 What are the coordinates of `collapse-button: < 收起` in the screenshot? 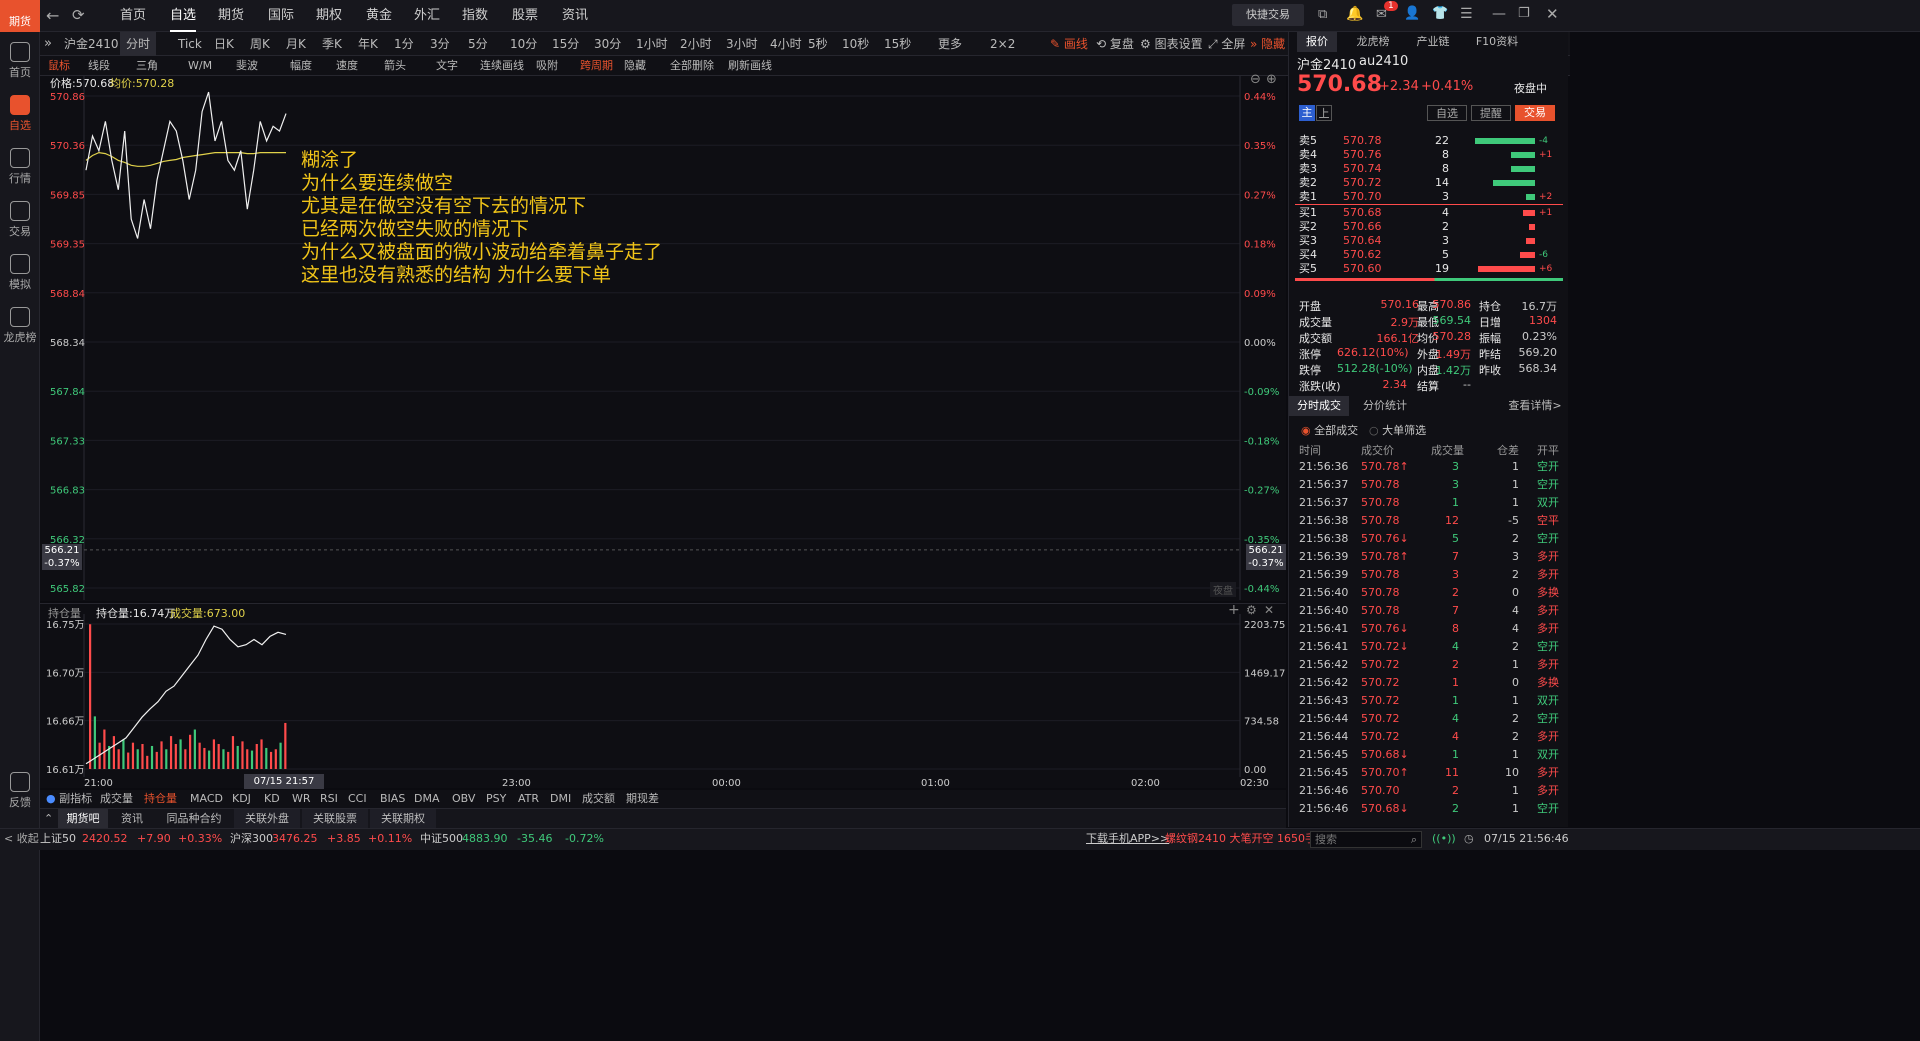 It's located at (21, 839).